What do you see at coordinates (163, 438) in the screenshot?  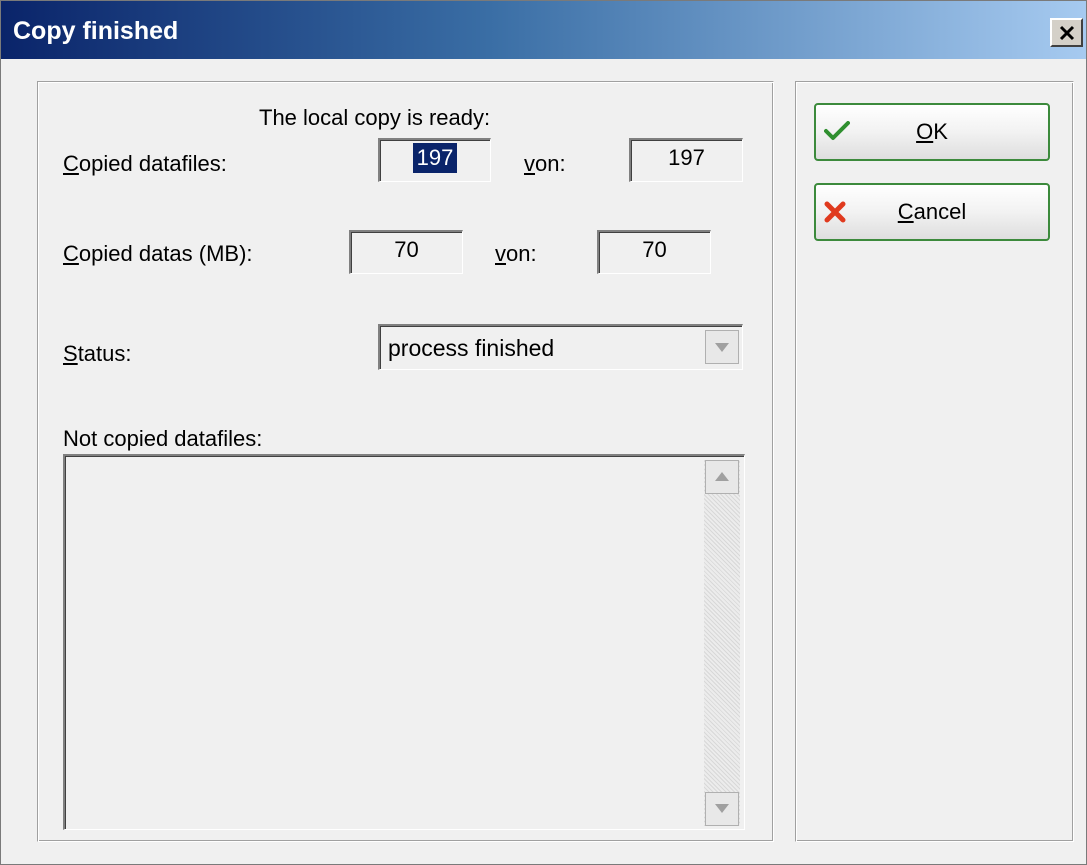 I see `not-copied-label: Not copied datafiles:` at bounding box center [163, 438].